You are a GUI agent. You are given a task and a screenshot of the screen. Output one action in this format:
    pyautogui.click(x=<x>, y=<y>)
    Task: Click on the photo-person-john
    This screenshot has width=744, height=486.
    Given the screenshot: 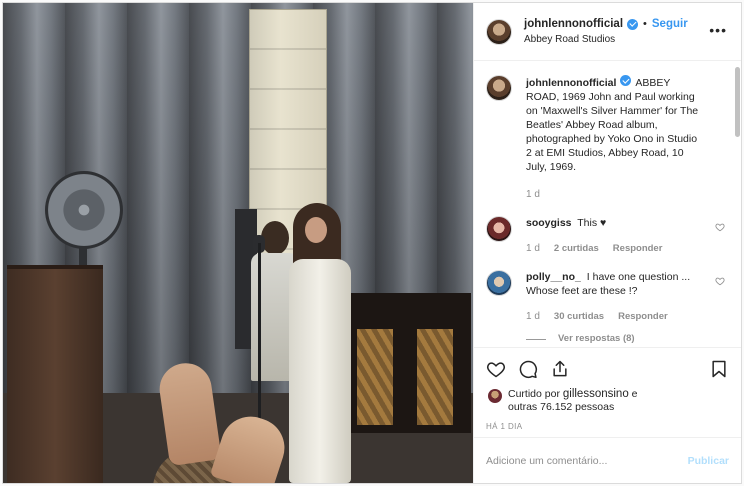 What is the action you would take?
    pyautogui.click(x=321, y=343)
    